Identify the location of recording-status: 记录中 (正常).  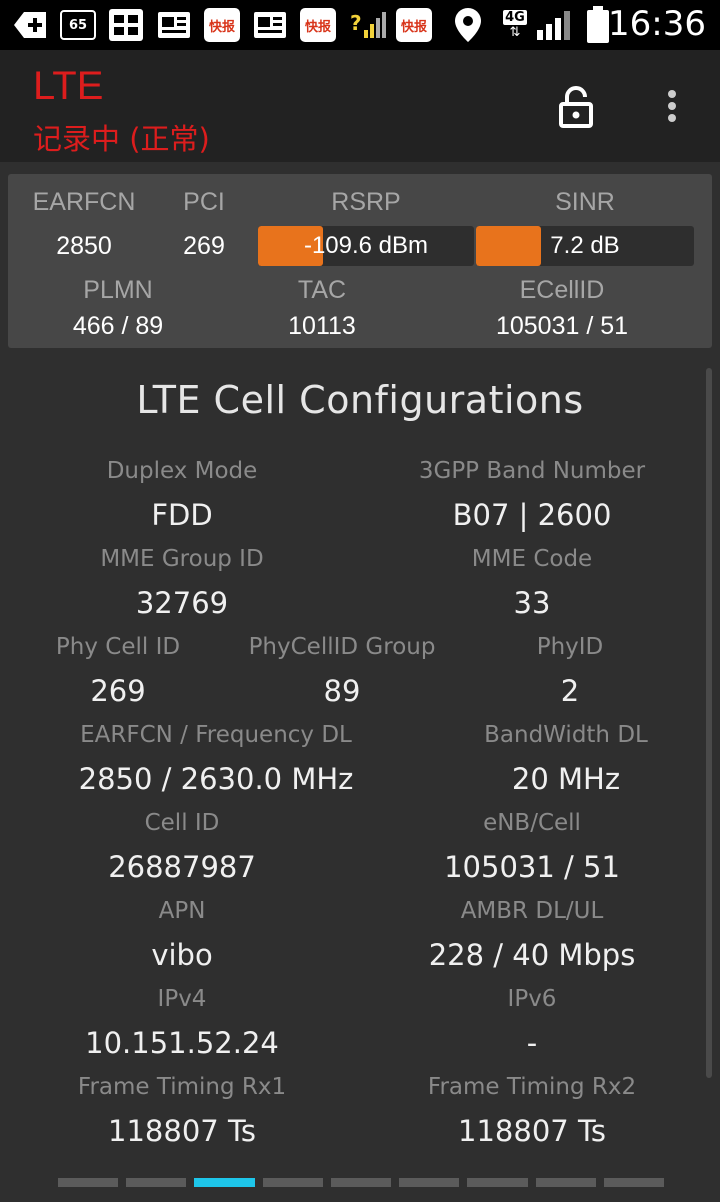
(121, 139).